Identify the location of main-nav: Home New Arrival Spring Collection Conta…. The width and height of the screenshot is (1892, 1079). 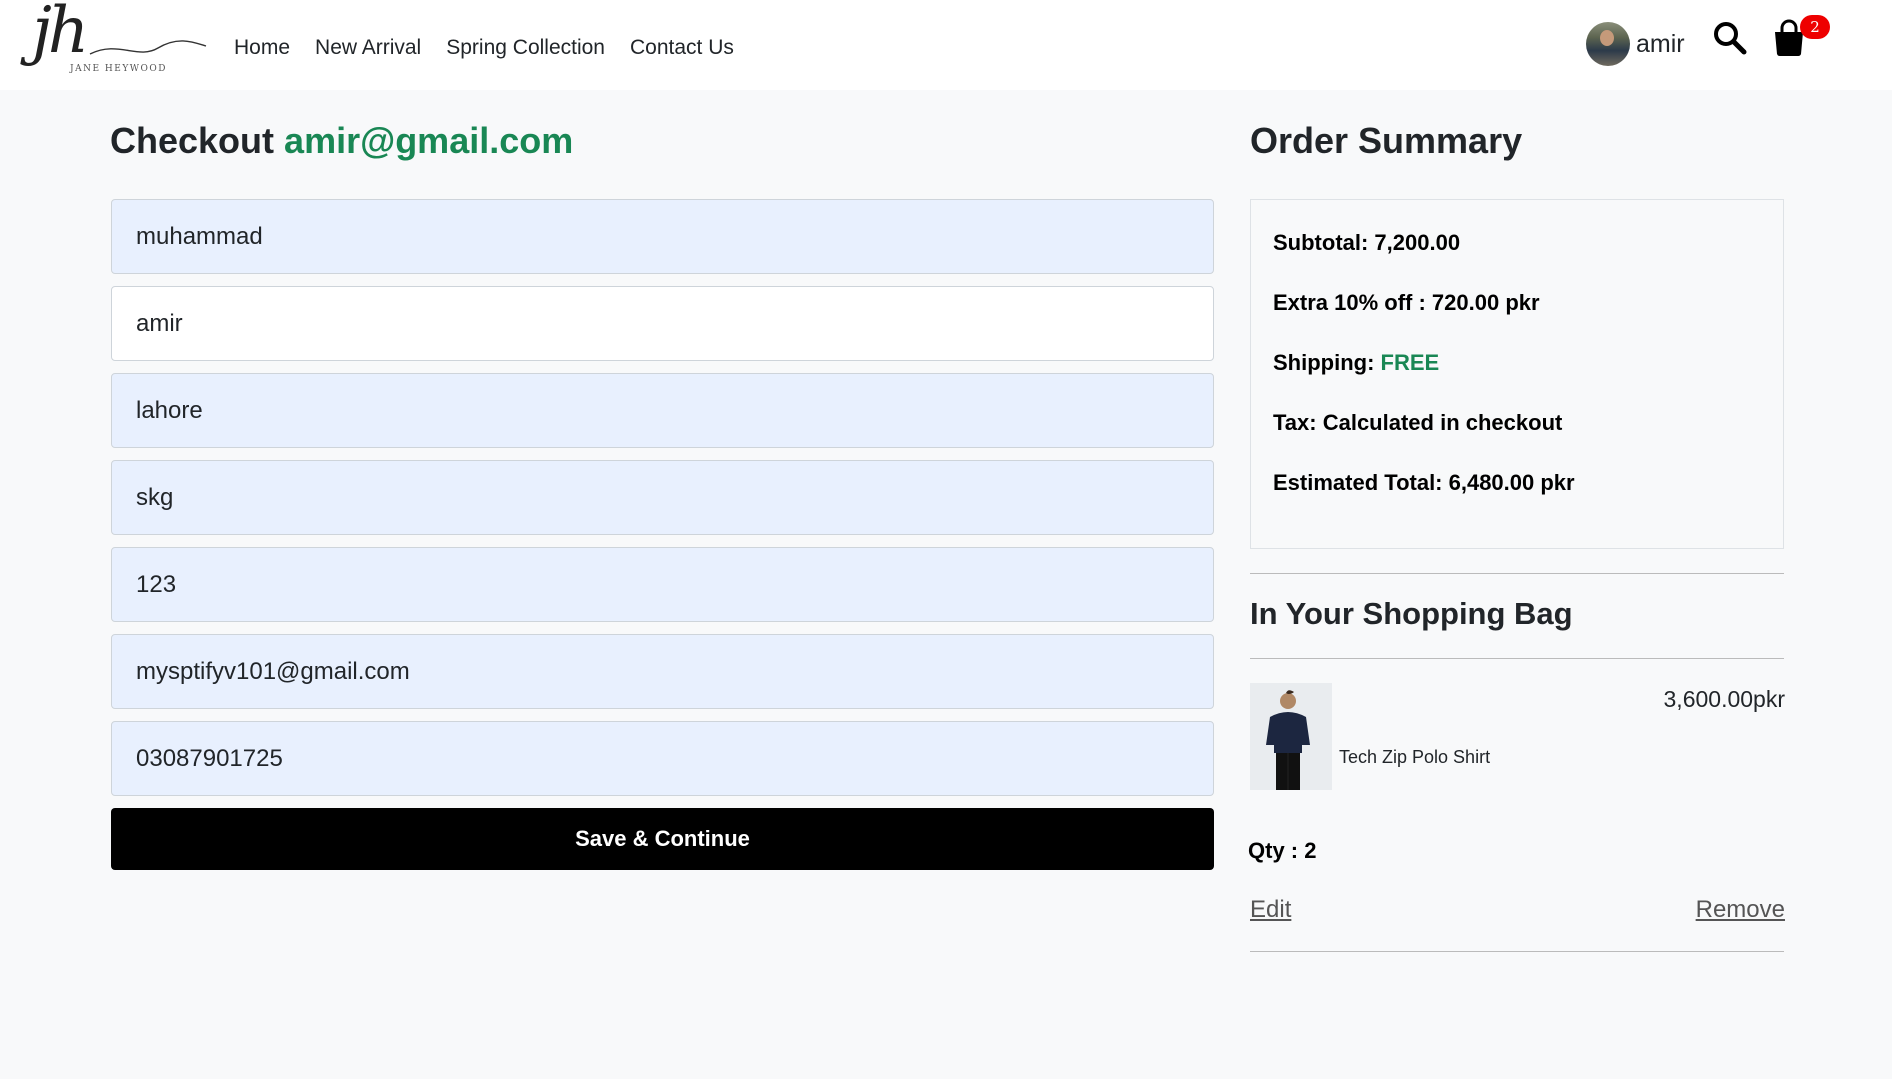
(496, 48).